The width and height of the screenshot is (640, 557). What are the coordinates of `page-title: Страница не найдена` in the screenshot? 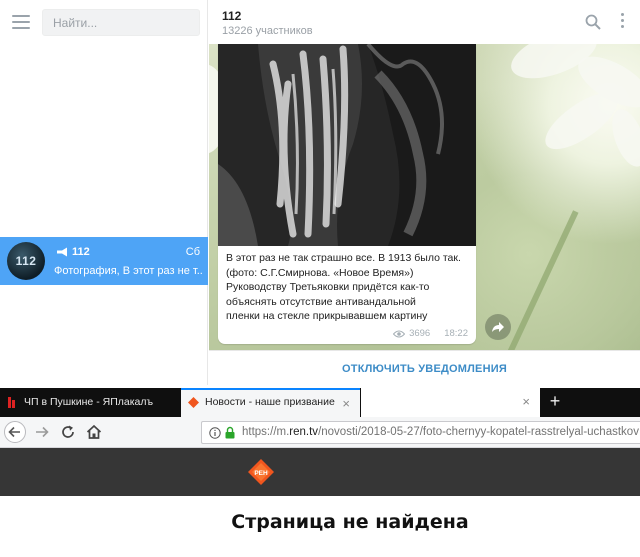 It's located at (350, 522).